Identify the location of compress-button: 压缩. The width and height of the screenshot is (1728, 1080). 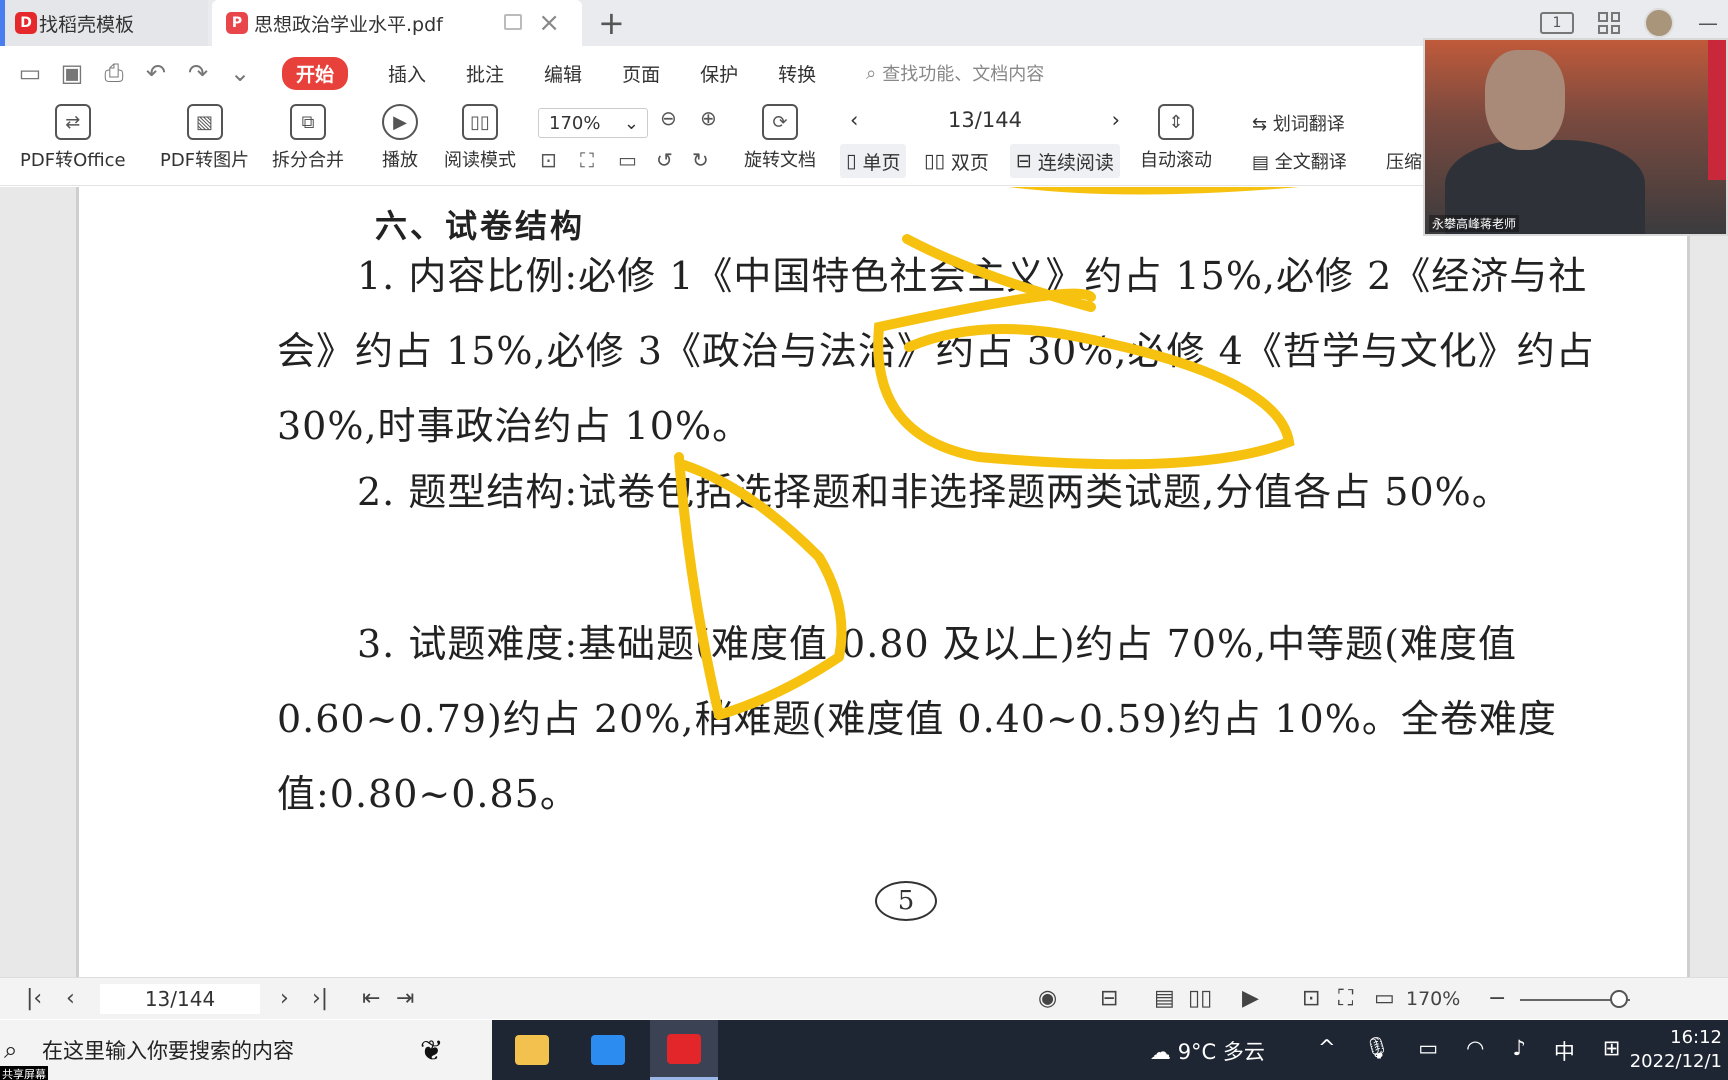
(1404, 161).